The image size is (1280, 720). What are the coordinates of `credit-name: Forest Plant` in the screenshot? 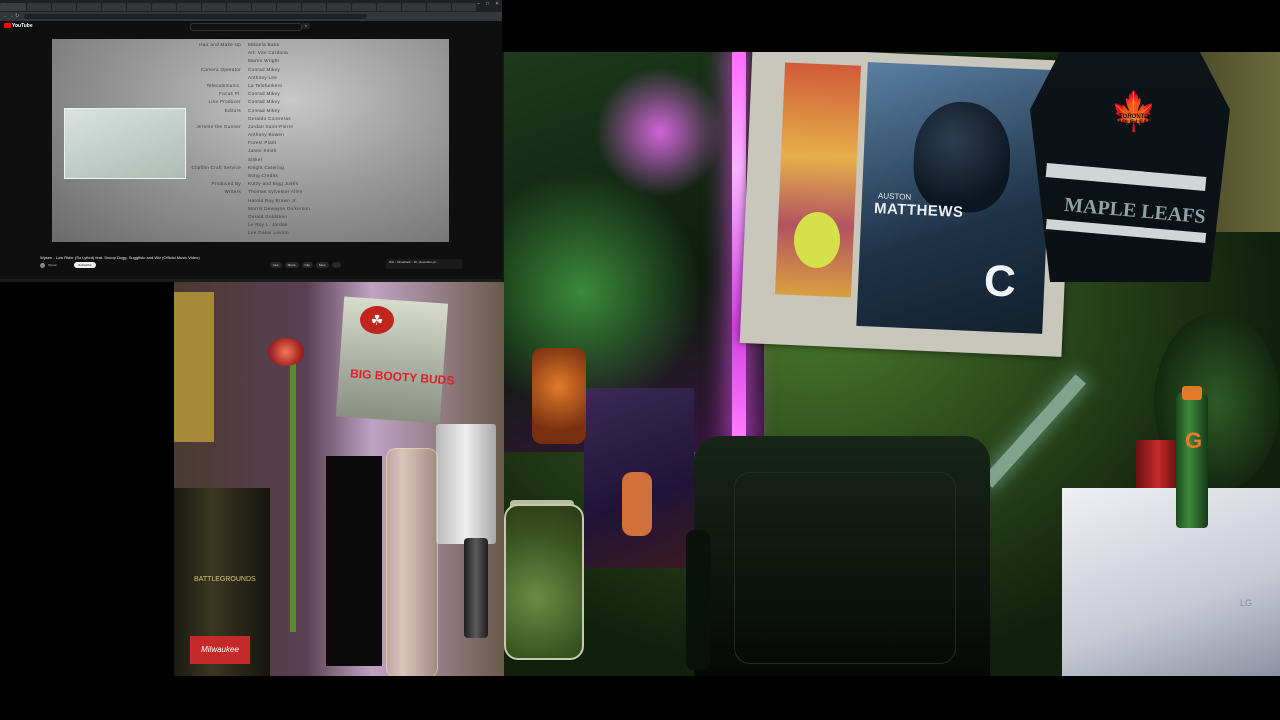 It's located at (262, 143).